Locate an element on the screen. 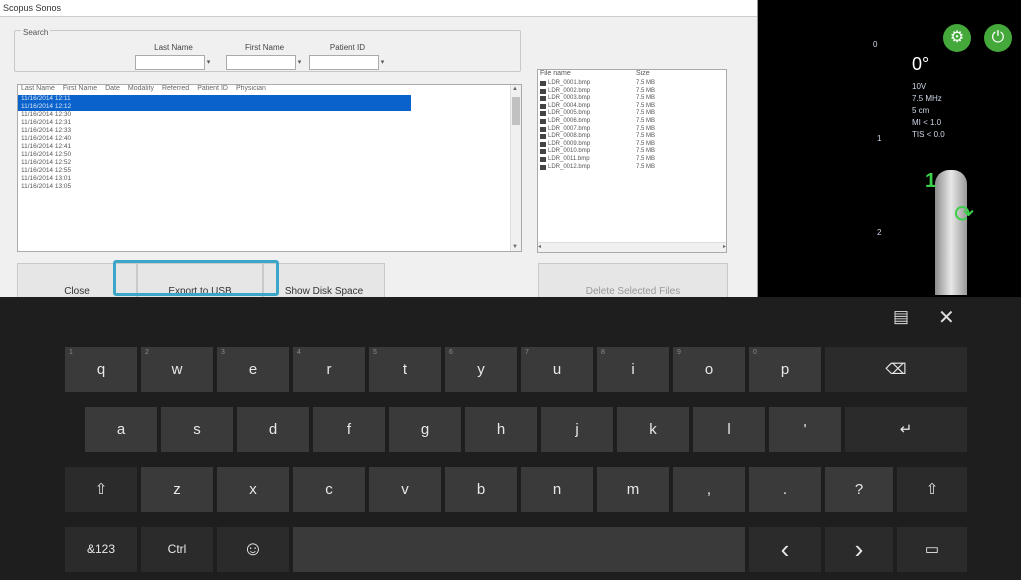 The height and width of the screenshot is (580, 1021). space-key is located at coordinates (519, 549).